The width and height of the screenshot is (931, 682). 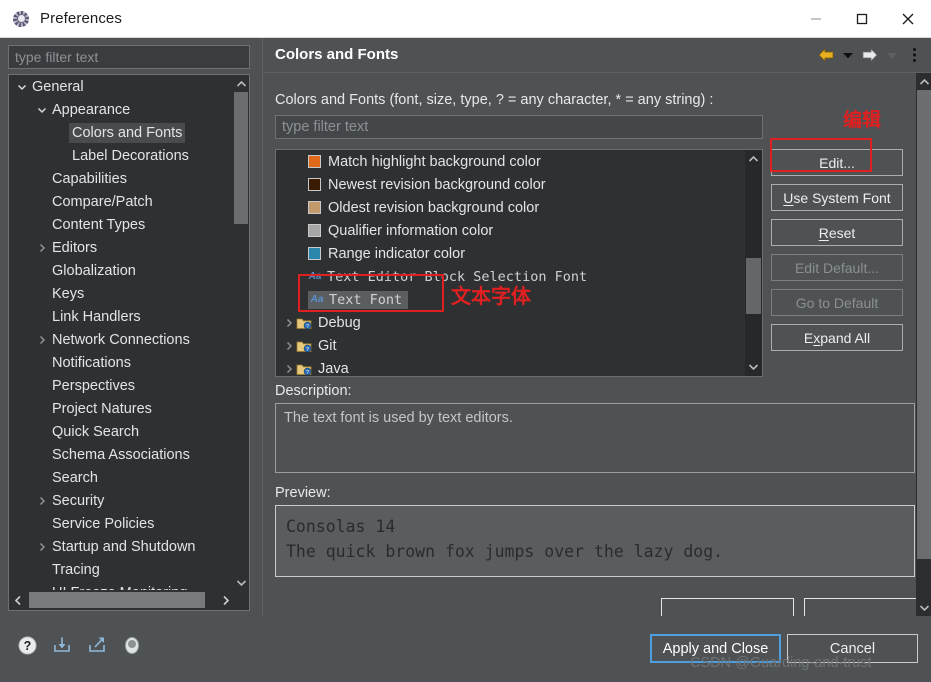 I want to click on maximize-icon, so click(x=862, y=19).